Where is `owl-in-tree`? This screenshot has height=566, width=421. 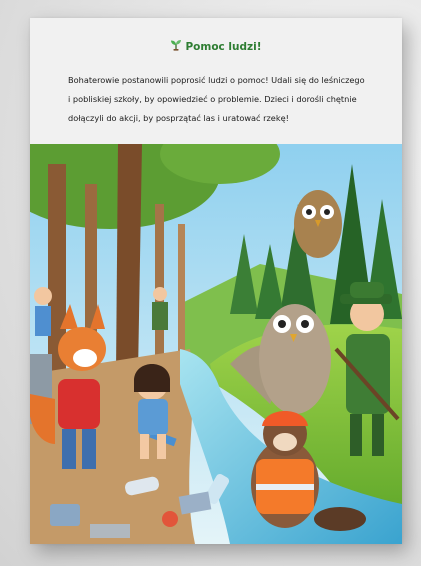
owl-in-tree is located at coordinates (318, 224).